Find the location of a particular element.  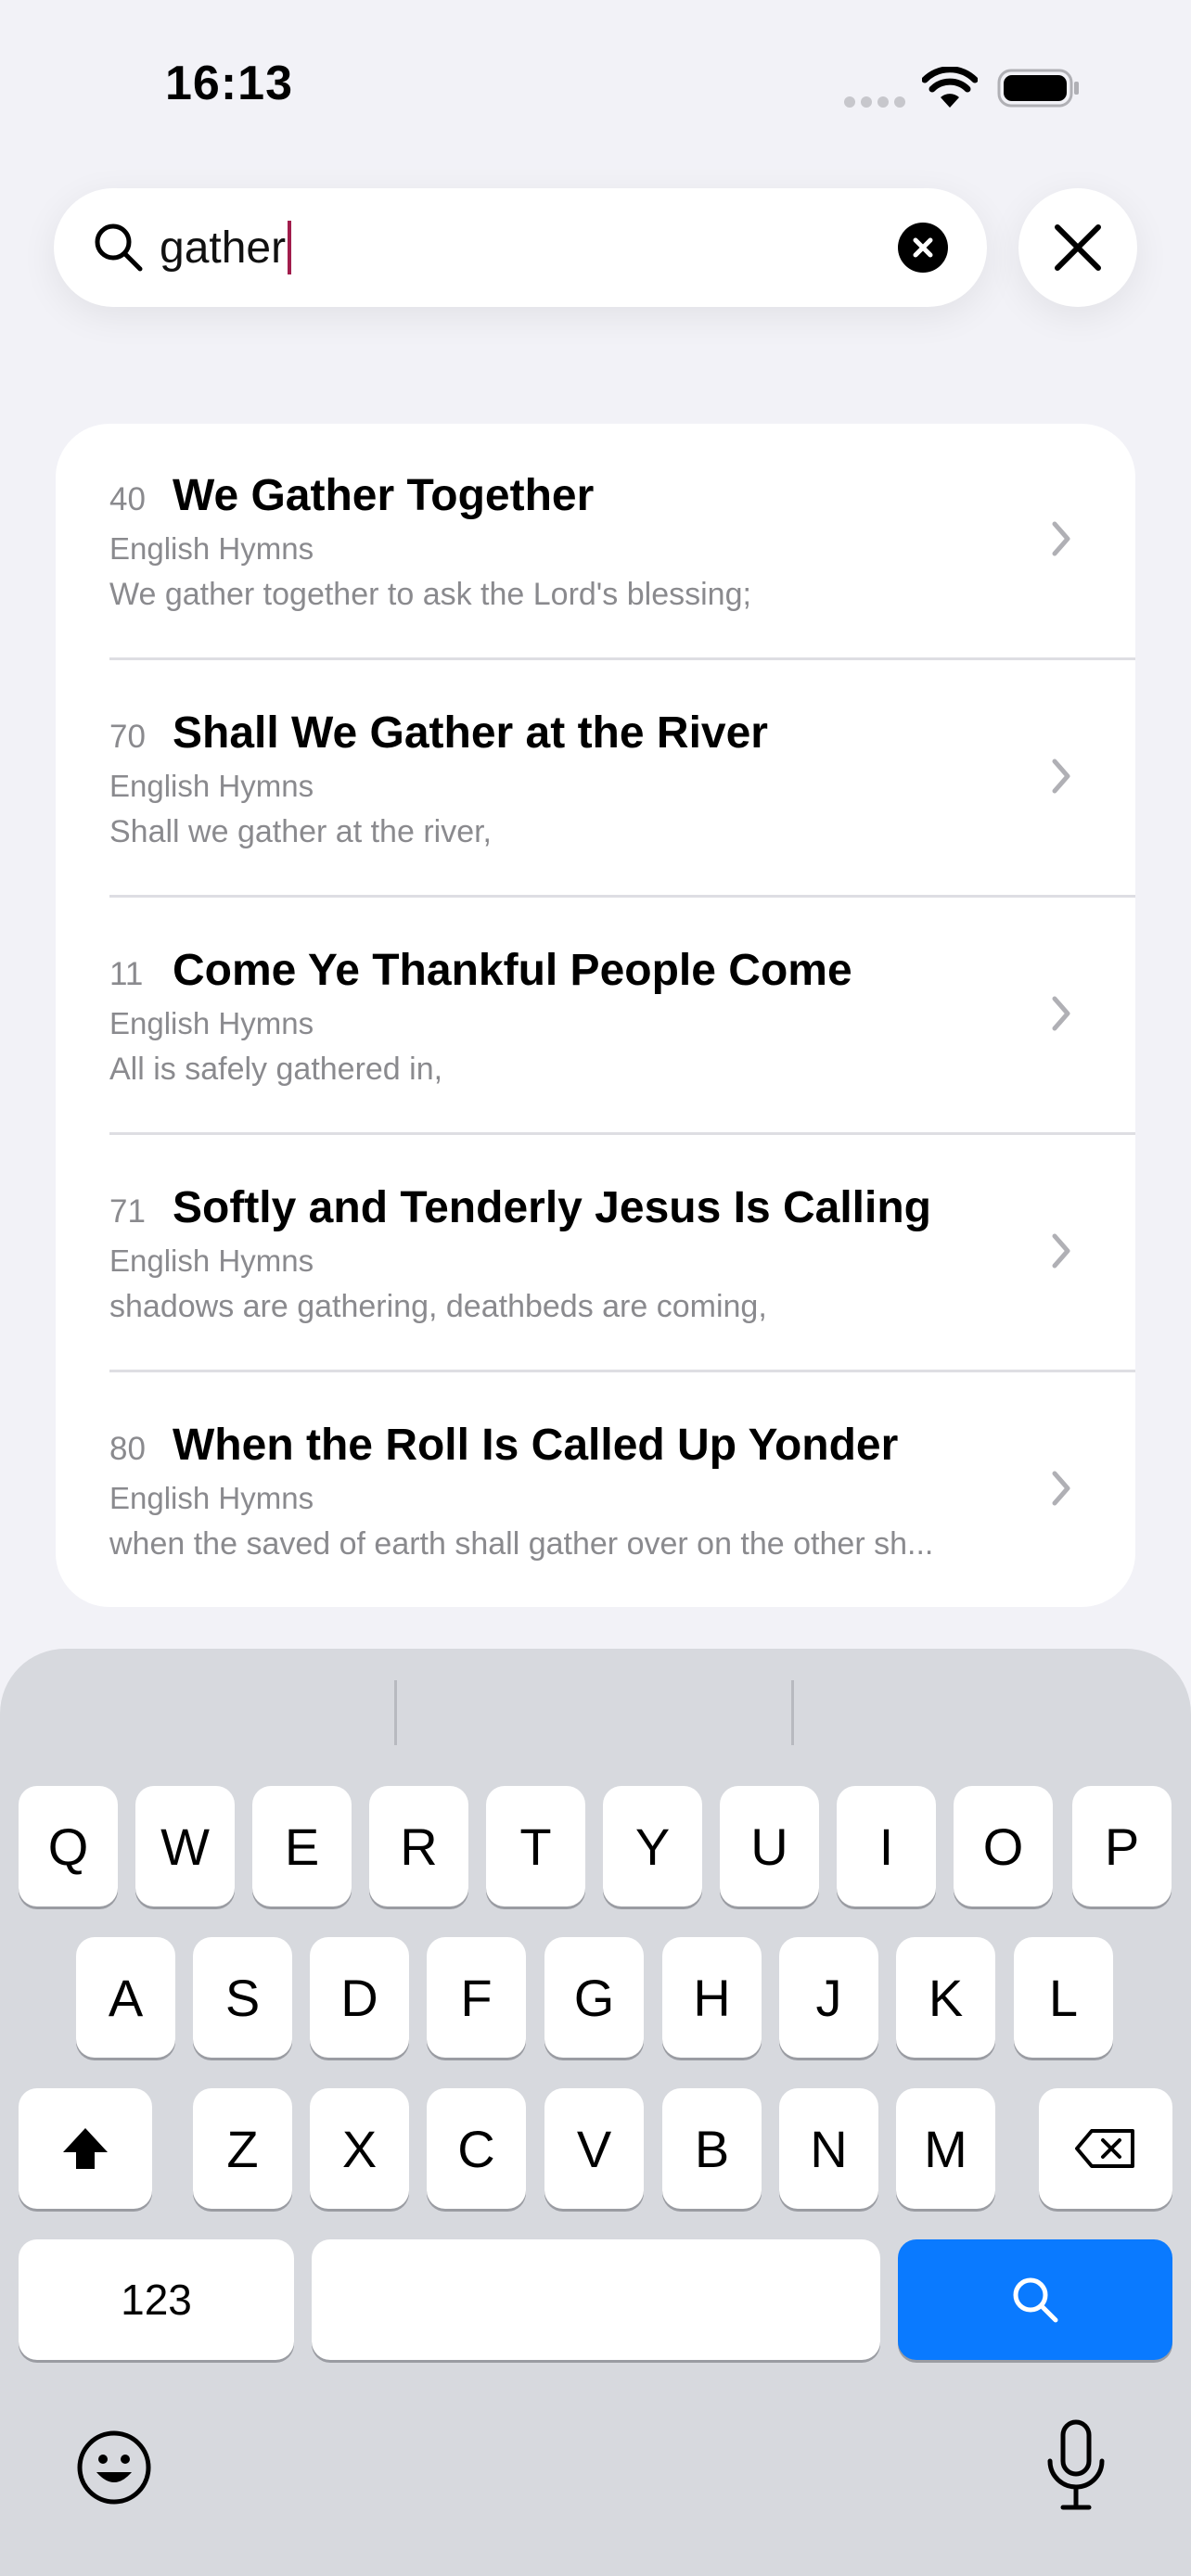

key-f: F is located at coordinates (476, 1997).